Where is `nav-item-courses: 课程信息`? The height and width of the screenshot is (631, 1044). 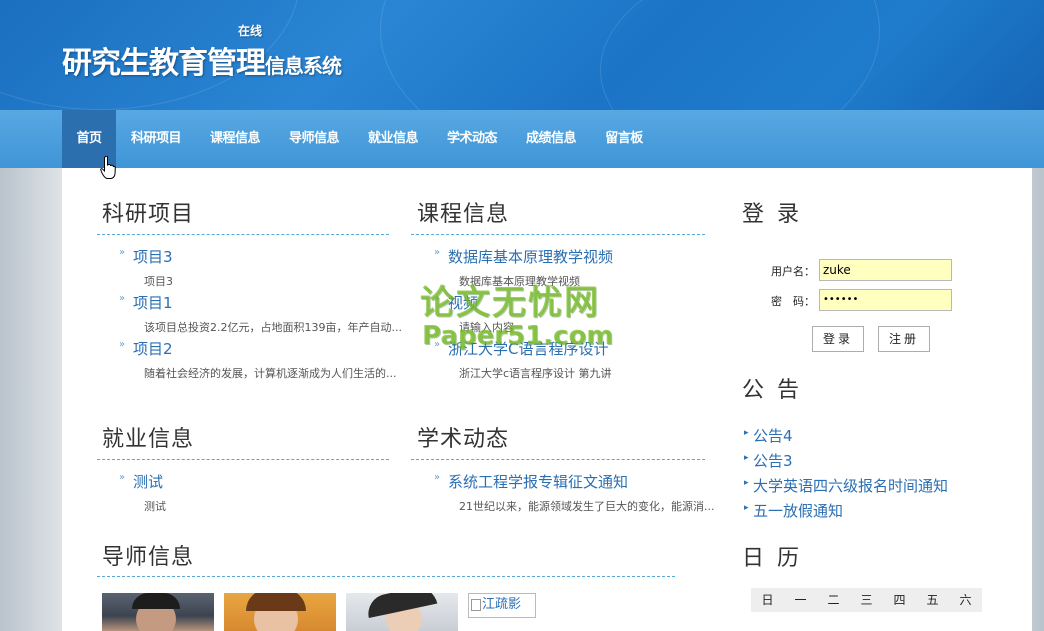
nav-item-courses: 课程信息 is located at coordinates (235, 139).